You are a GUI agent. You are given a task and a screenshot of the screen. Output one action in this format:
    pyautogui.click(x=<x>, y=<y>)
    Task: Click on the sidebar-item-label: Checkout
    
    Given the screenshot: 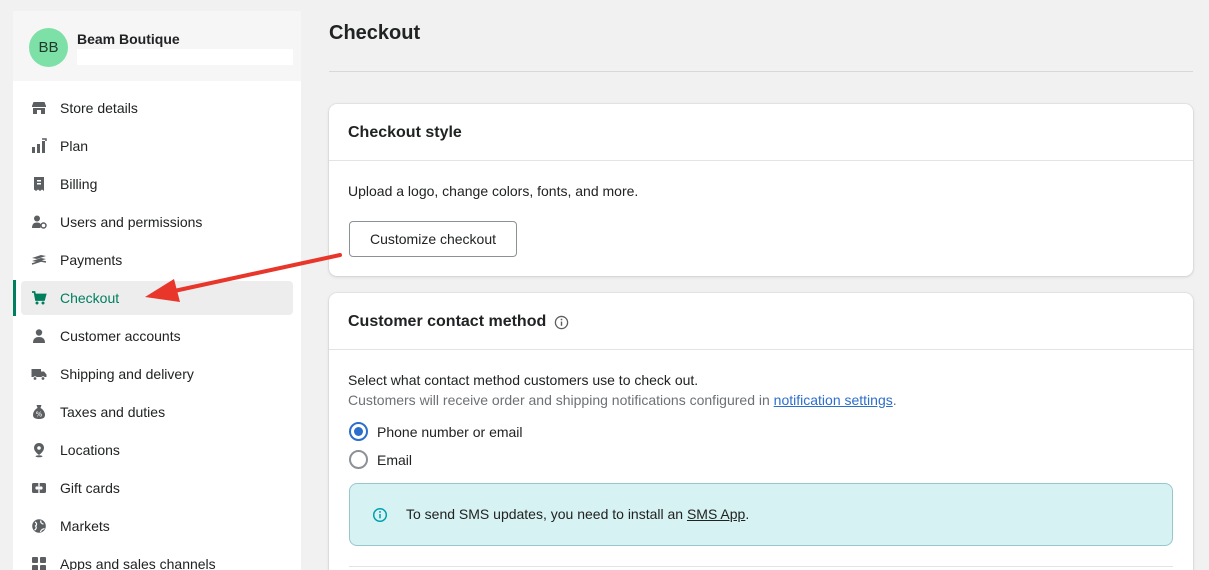 What is the action you would take?
    pyautogui.click(x=90, y=298)
    